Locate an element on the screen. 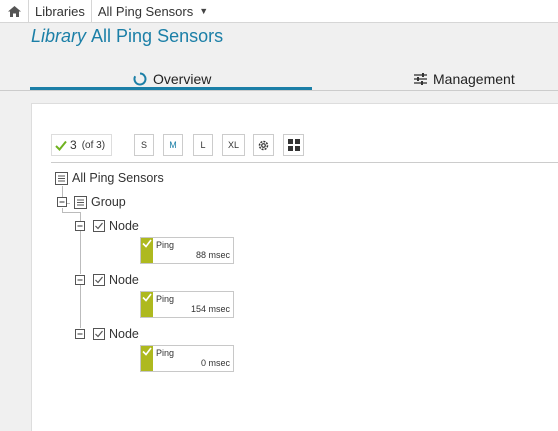 Image resolution: width=558 pixels, height=431 pixels. gear-icon is located at coordinates (263, 145).